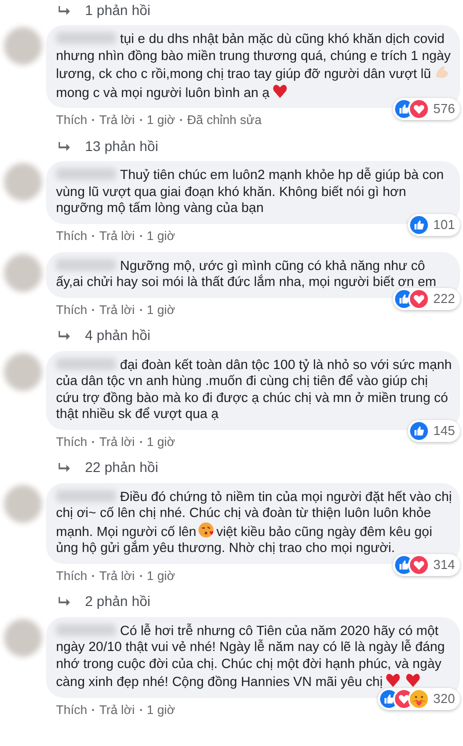 The image size is (463, 746). What do you see at coordinates (247, 274) in the screenshot?
I see `comment-text: Ngưỡng mộ, ước gì mình cũng có khả năng như cô ấy,ai chửi hay soi mói là thất đức lắm nha, mọi người biết ơn em` at bounding box center [247, 274].